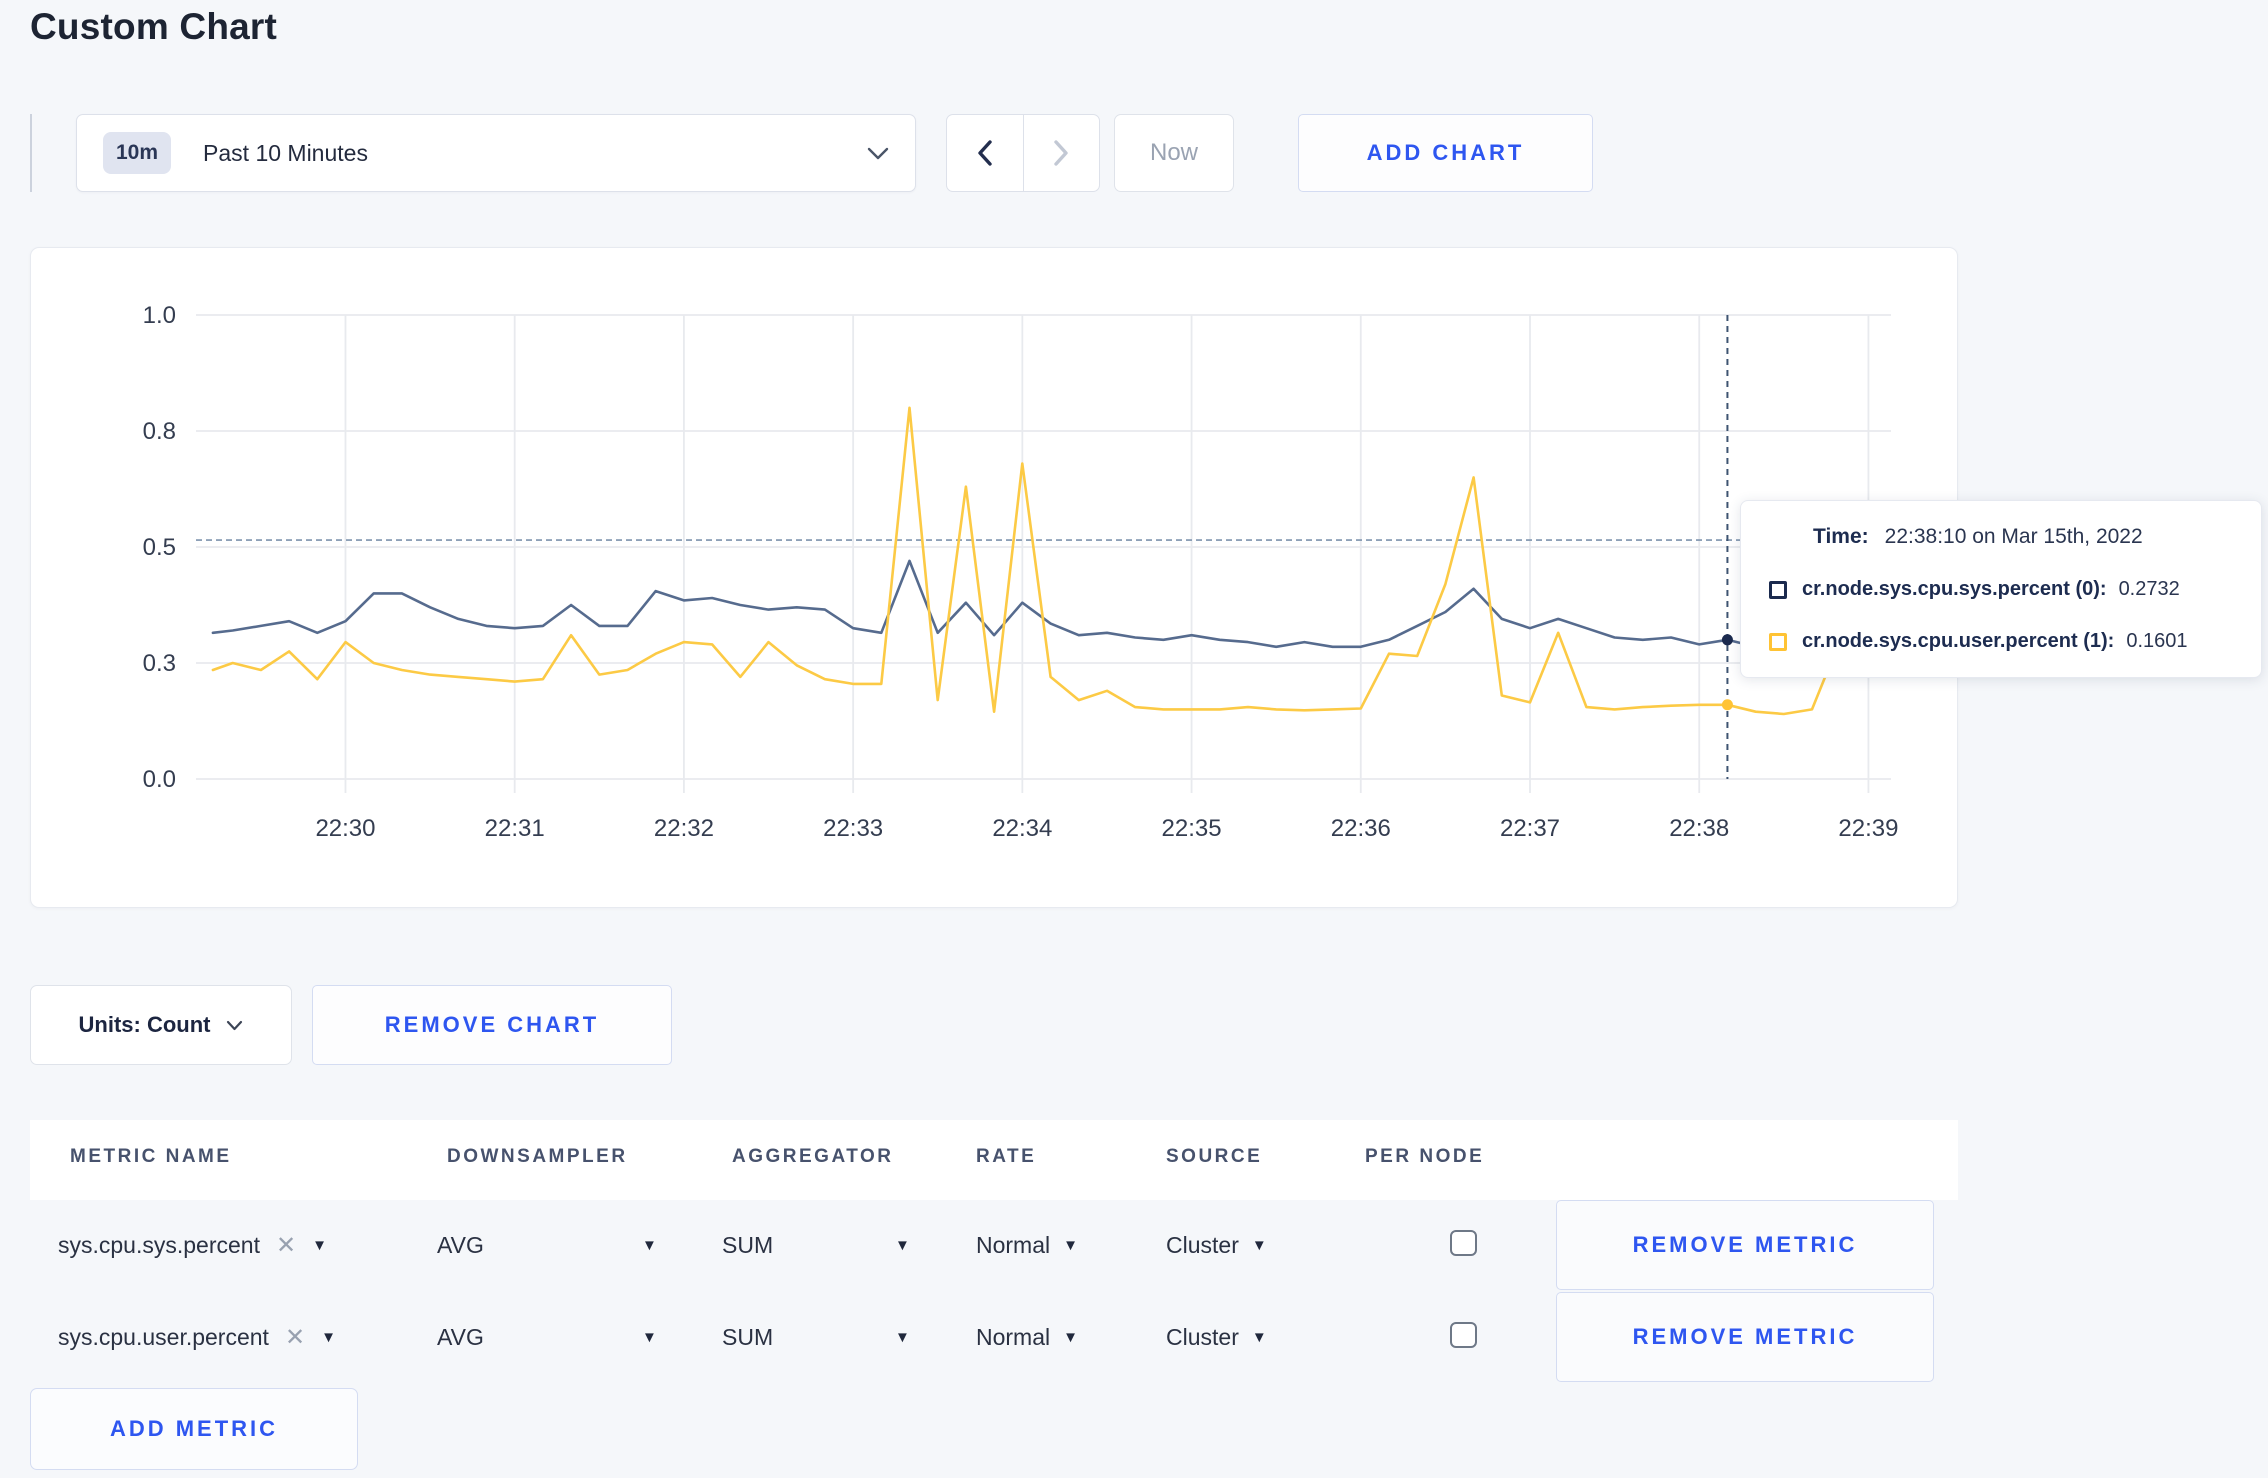 Image resolution: width=2268 pixels, height=1478 pixels. I want to click on svg-text: 22:33, so click(853, 828).